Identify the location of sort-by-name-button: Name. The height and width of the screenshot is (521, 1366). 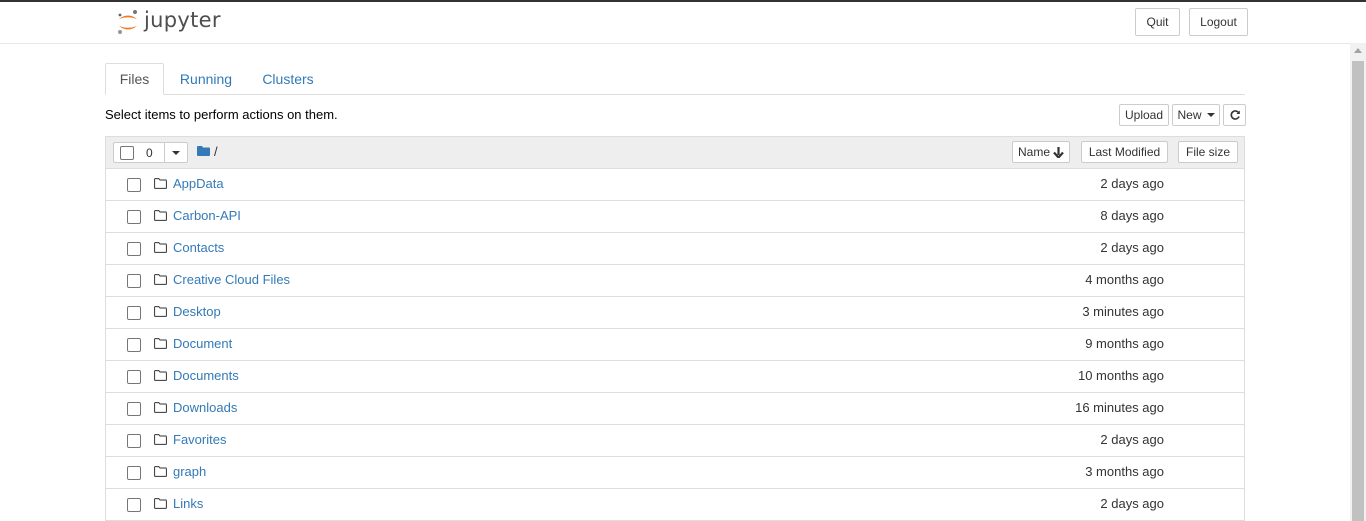
(1041, 152).